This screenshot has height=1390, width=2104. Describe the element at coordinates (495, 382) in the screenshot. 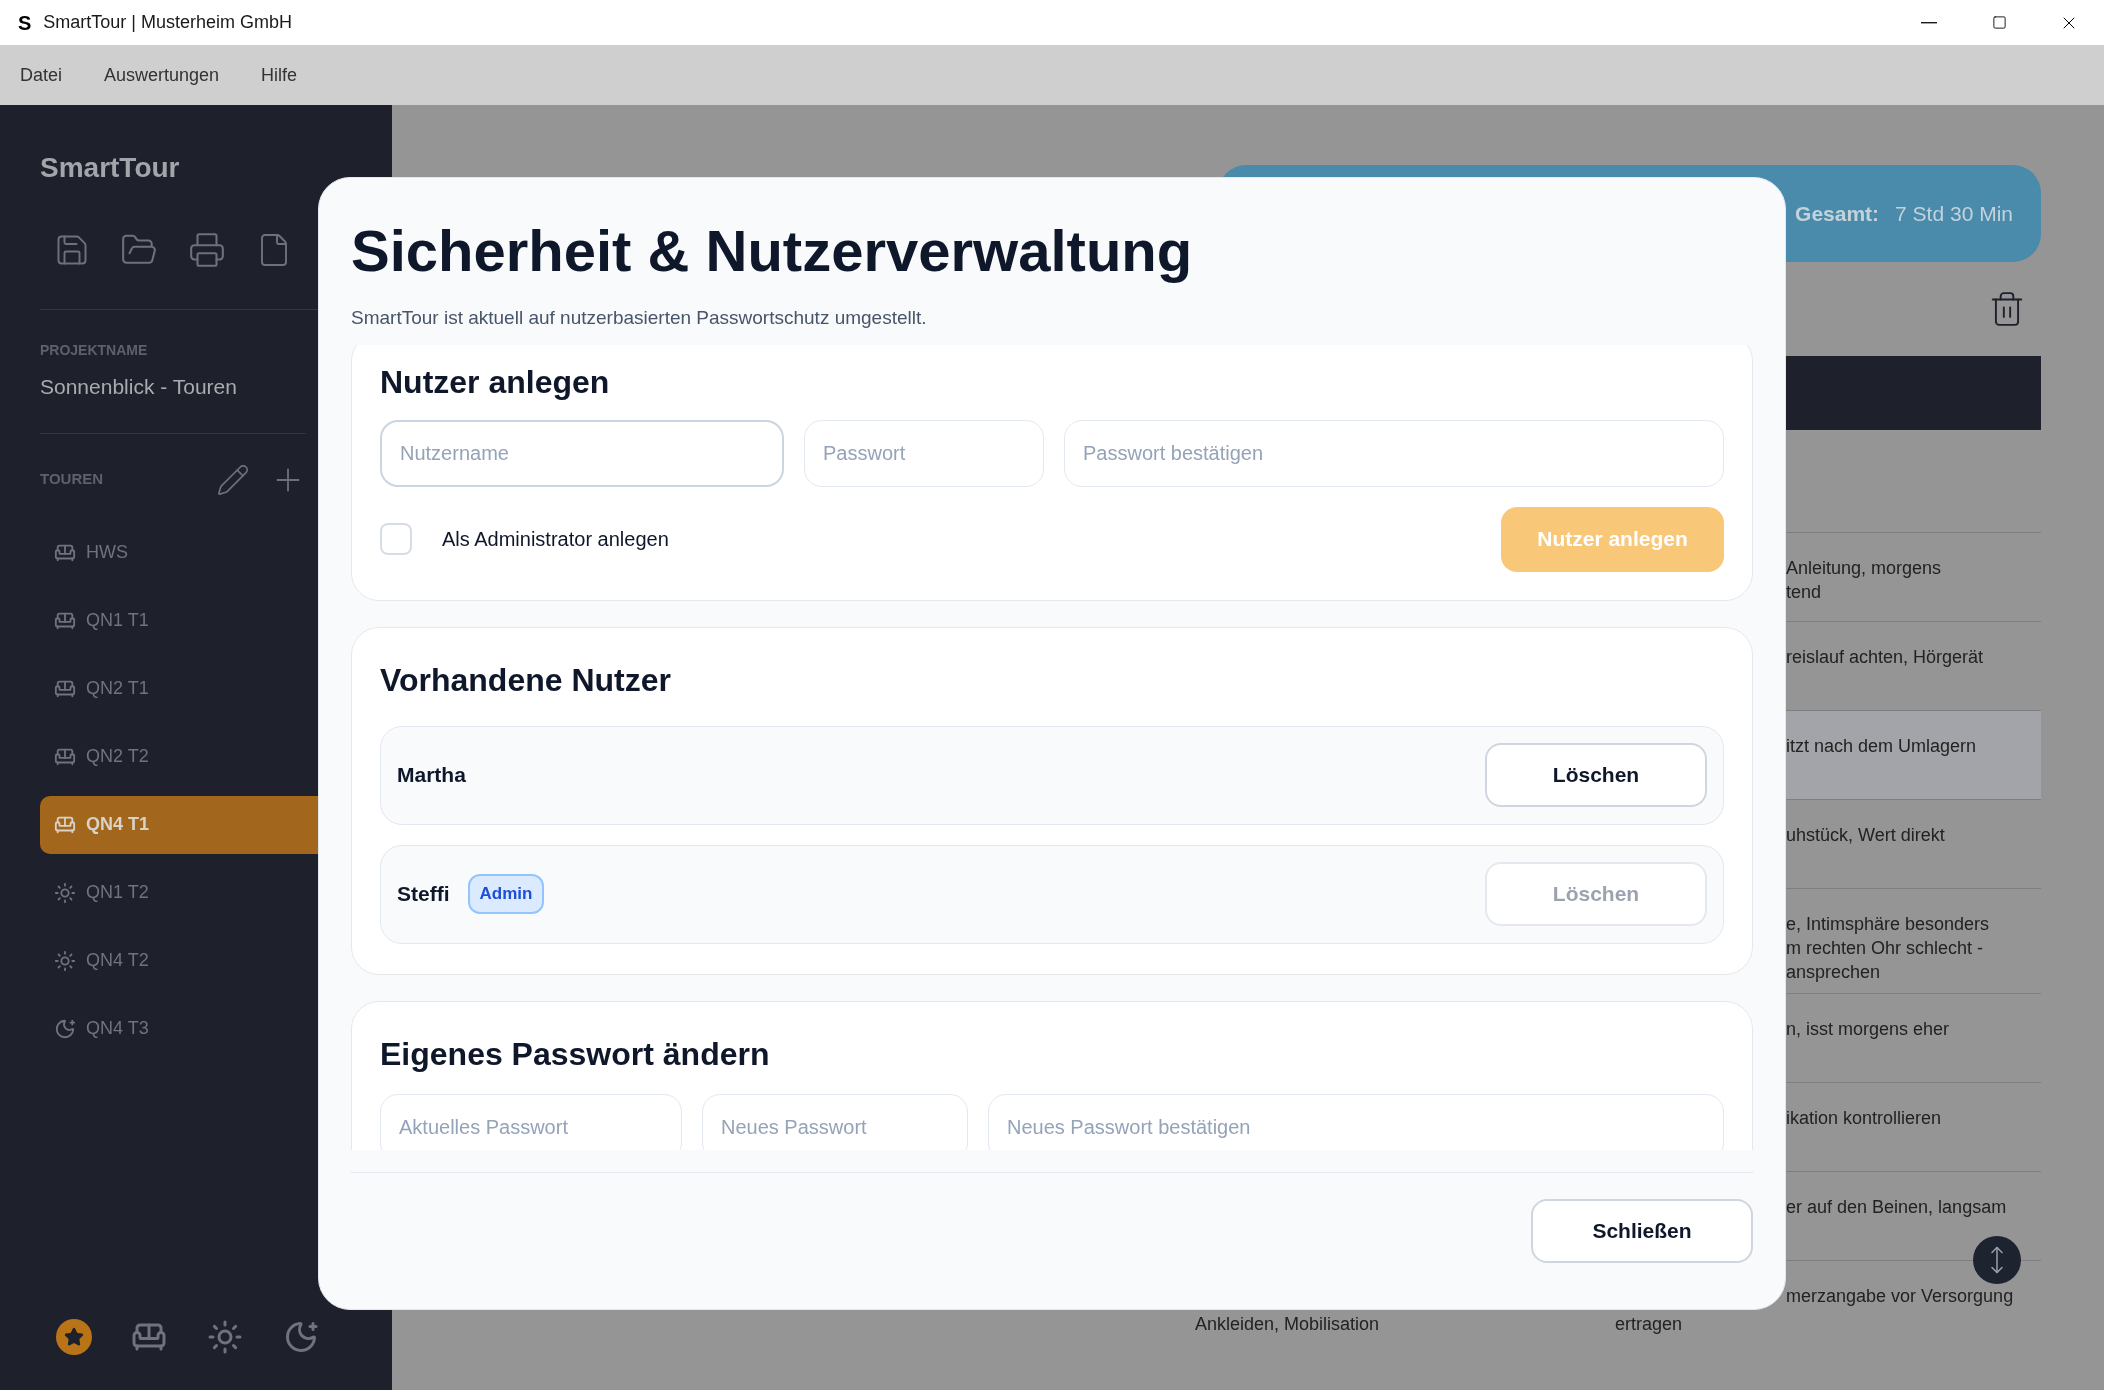

I see `card-heading: Nutzer anlegen` at that location.